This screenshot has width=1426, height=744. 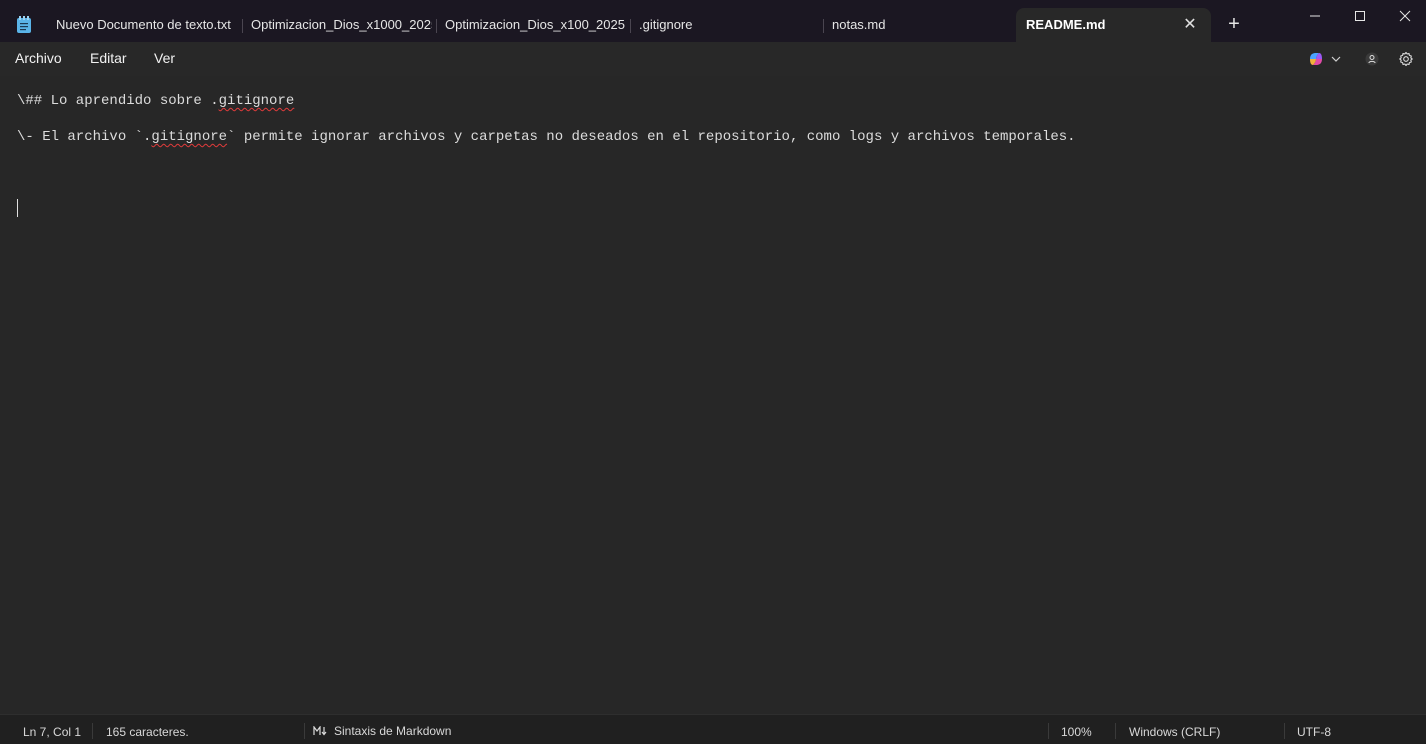 What do you see at coordinates (1324, 59) in the screenshot?
I see `copilot-button` at bounding box center [1324, 59].